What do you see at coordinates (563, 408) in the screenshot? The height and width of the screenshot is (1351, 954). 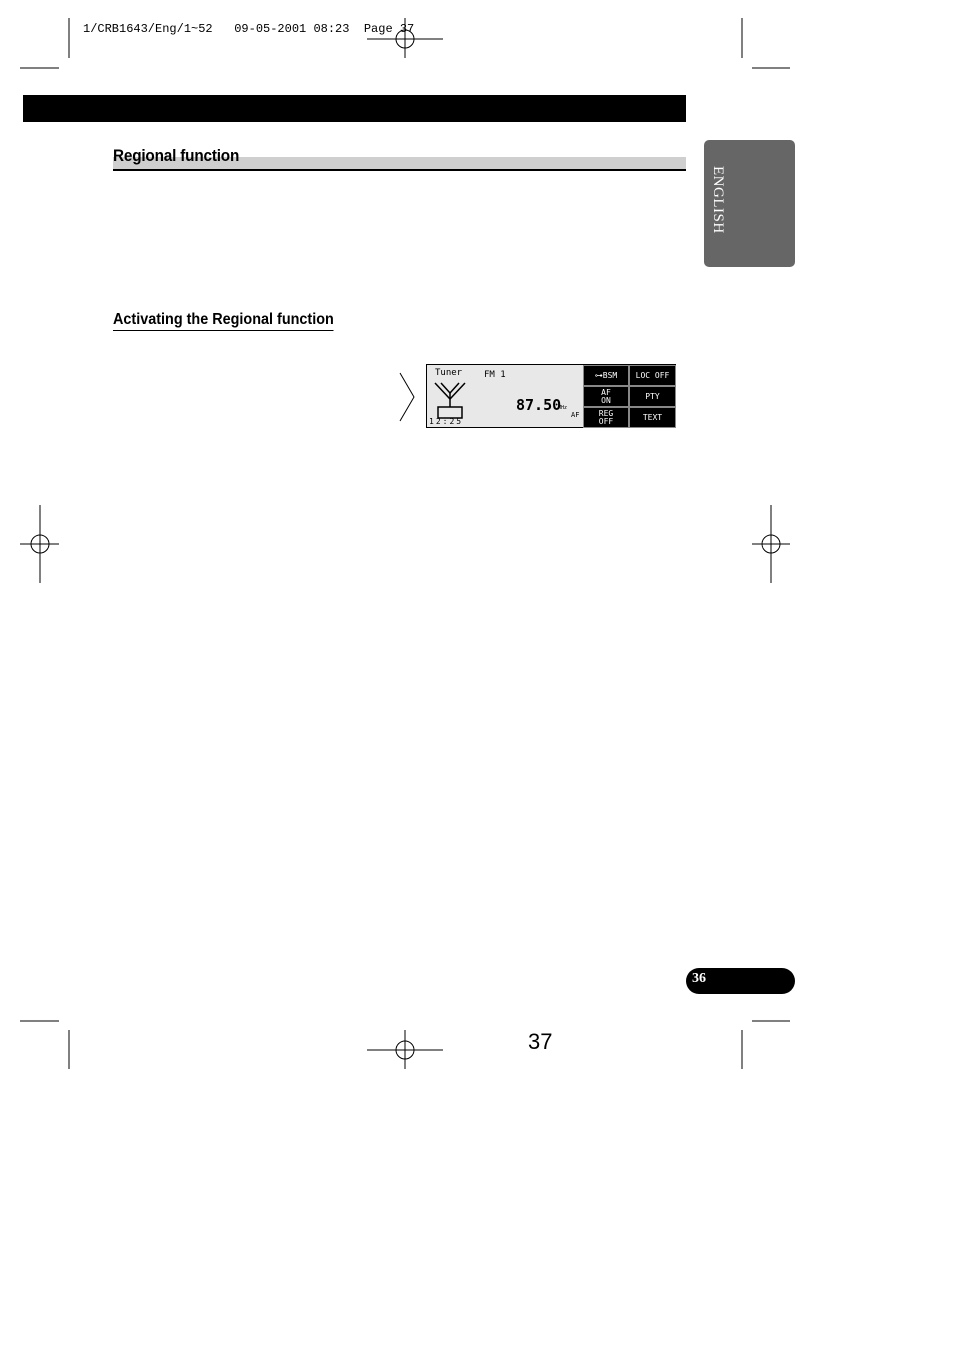 I see `frequency-unit: MHz` at bounding box center [563, 408].